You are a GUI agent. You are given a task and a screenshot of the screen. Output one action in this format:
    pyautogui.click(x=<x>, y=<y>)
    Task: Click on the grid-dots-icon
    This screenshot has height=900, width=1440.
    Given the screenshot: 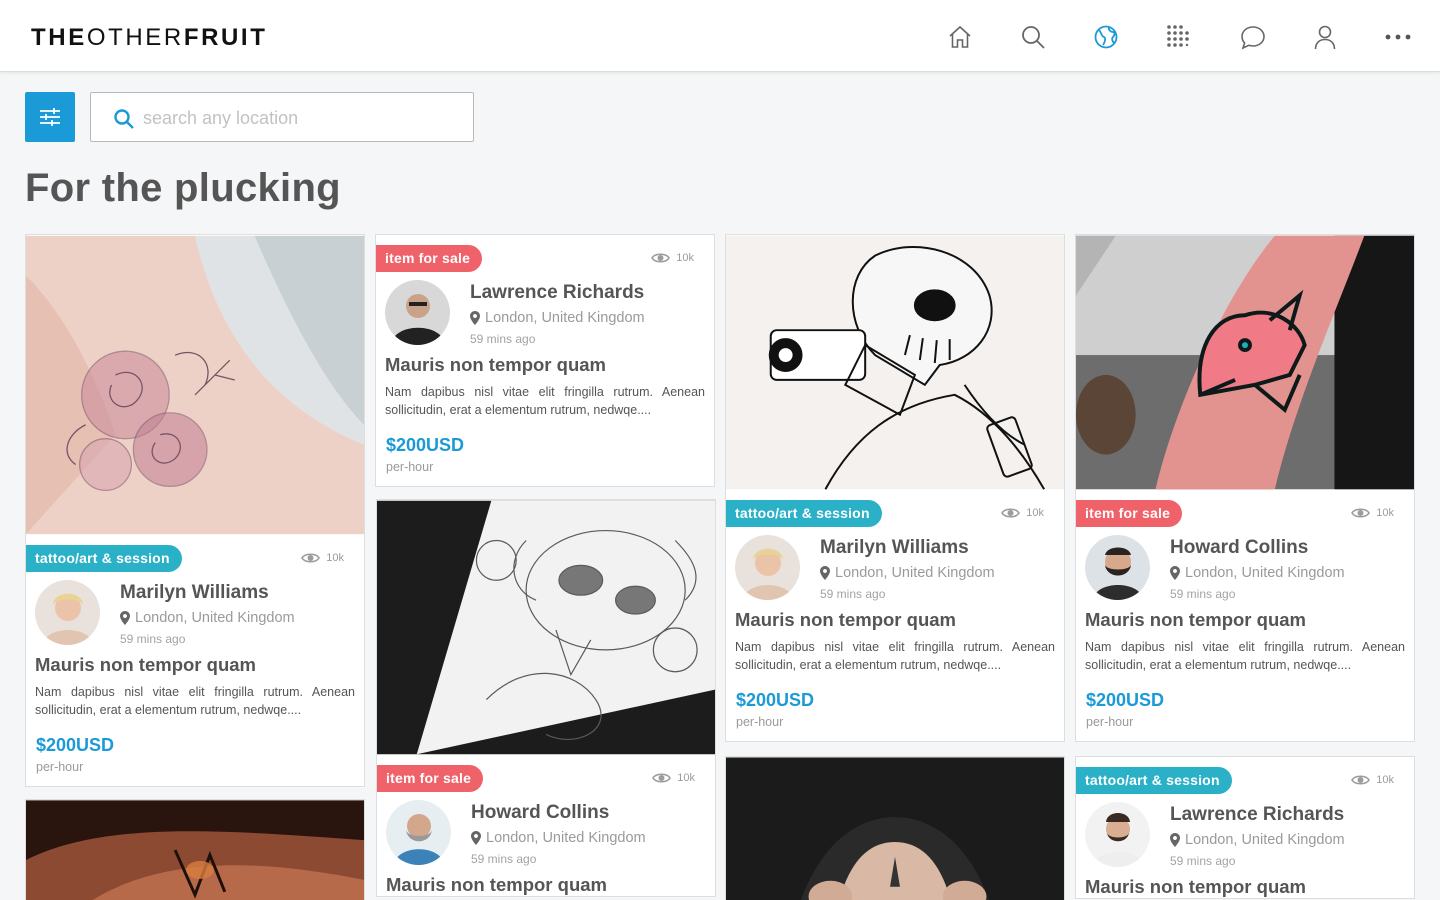 What is the action you would take?
    pyautogui.click(x=1179, y=37)
    